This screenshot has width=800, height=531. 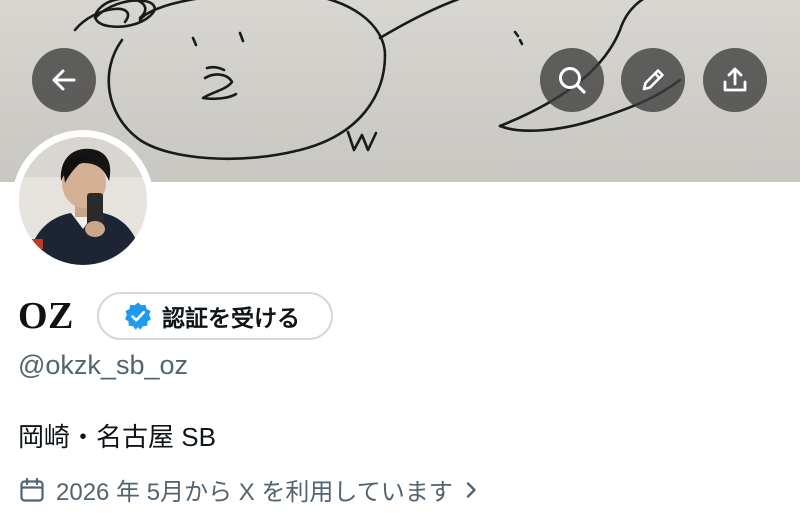 What do you see at coordinates (471, 489) in the screenshot?
I see `chevron-right-icon` at bounding box center [471, 489].